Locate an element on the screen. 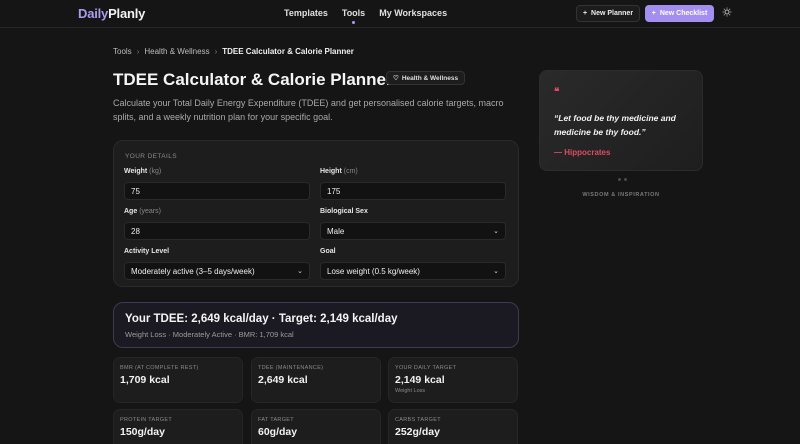 The height and width of the screenshot is (444, 800). logo-part-planly: Planly is located at coordinates (127, 13).